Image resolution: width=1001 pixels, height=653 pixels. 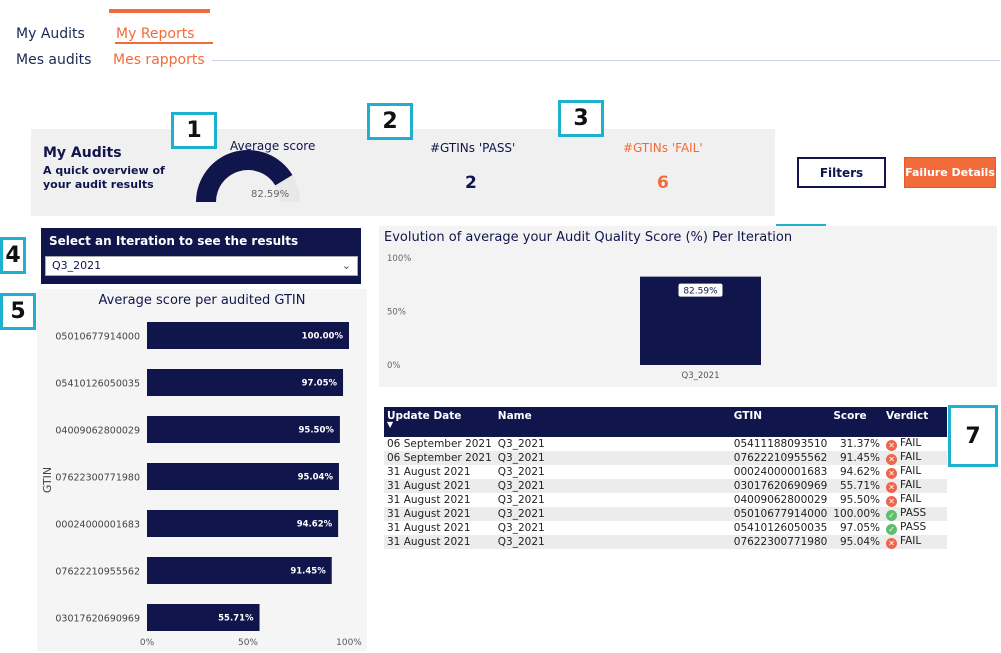 I want to click on tab-underline, so click(x=164, y=43).